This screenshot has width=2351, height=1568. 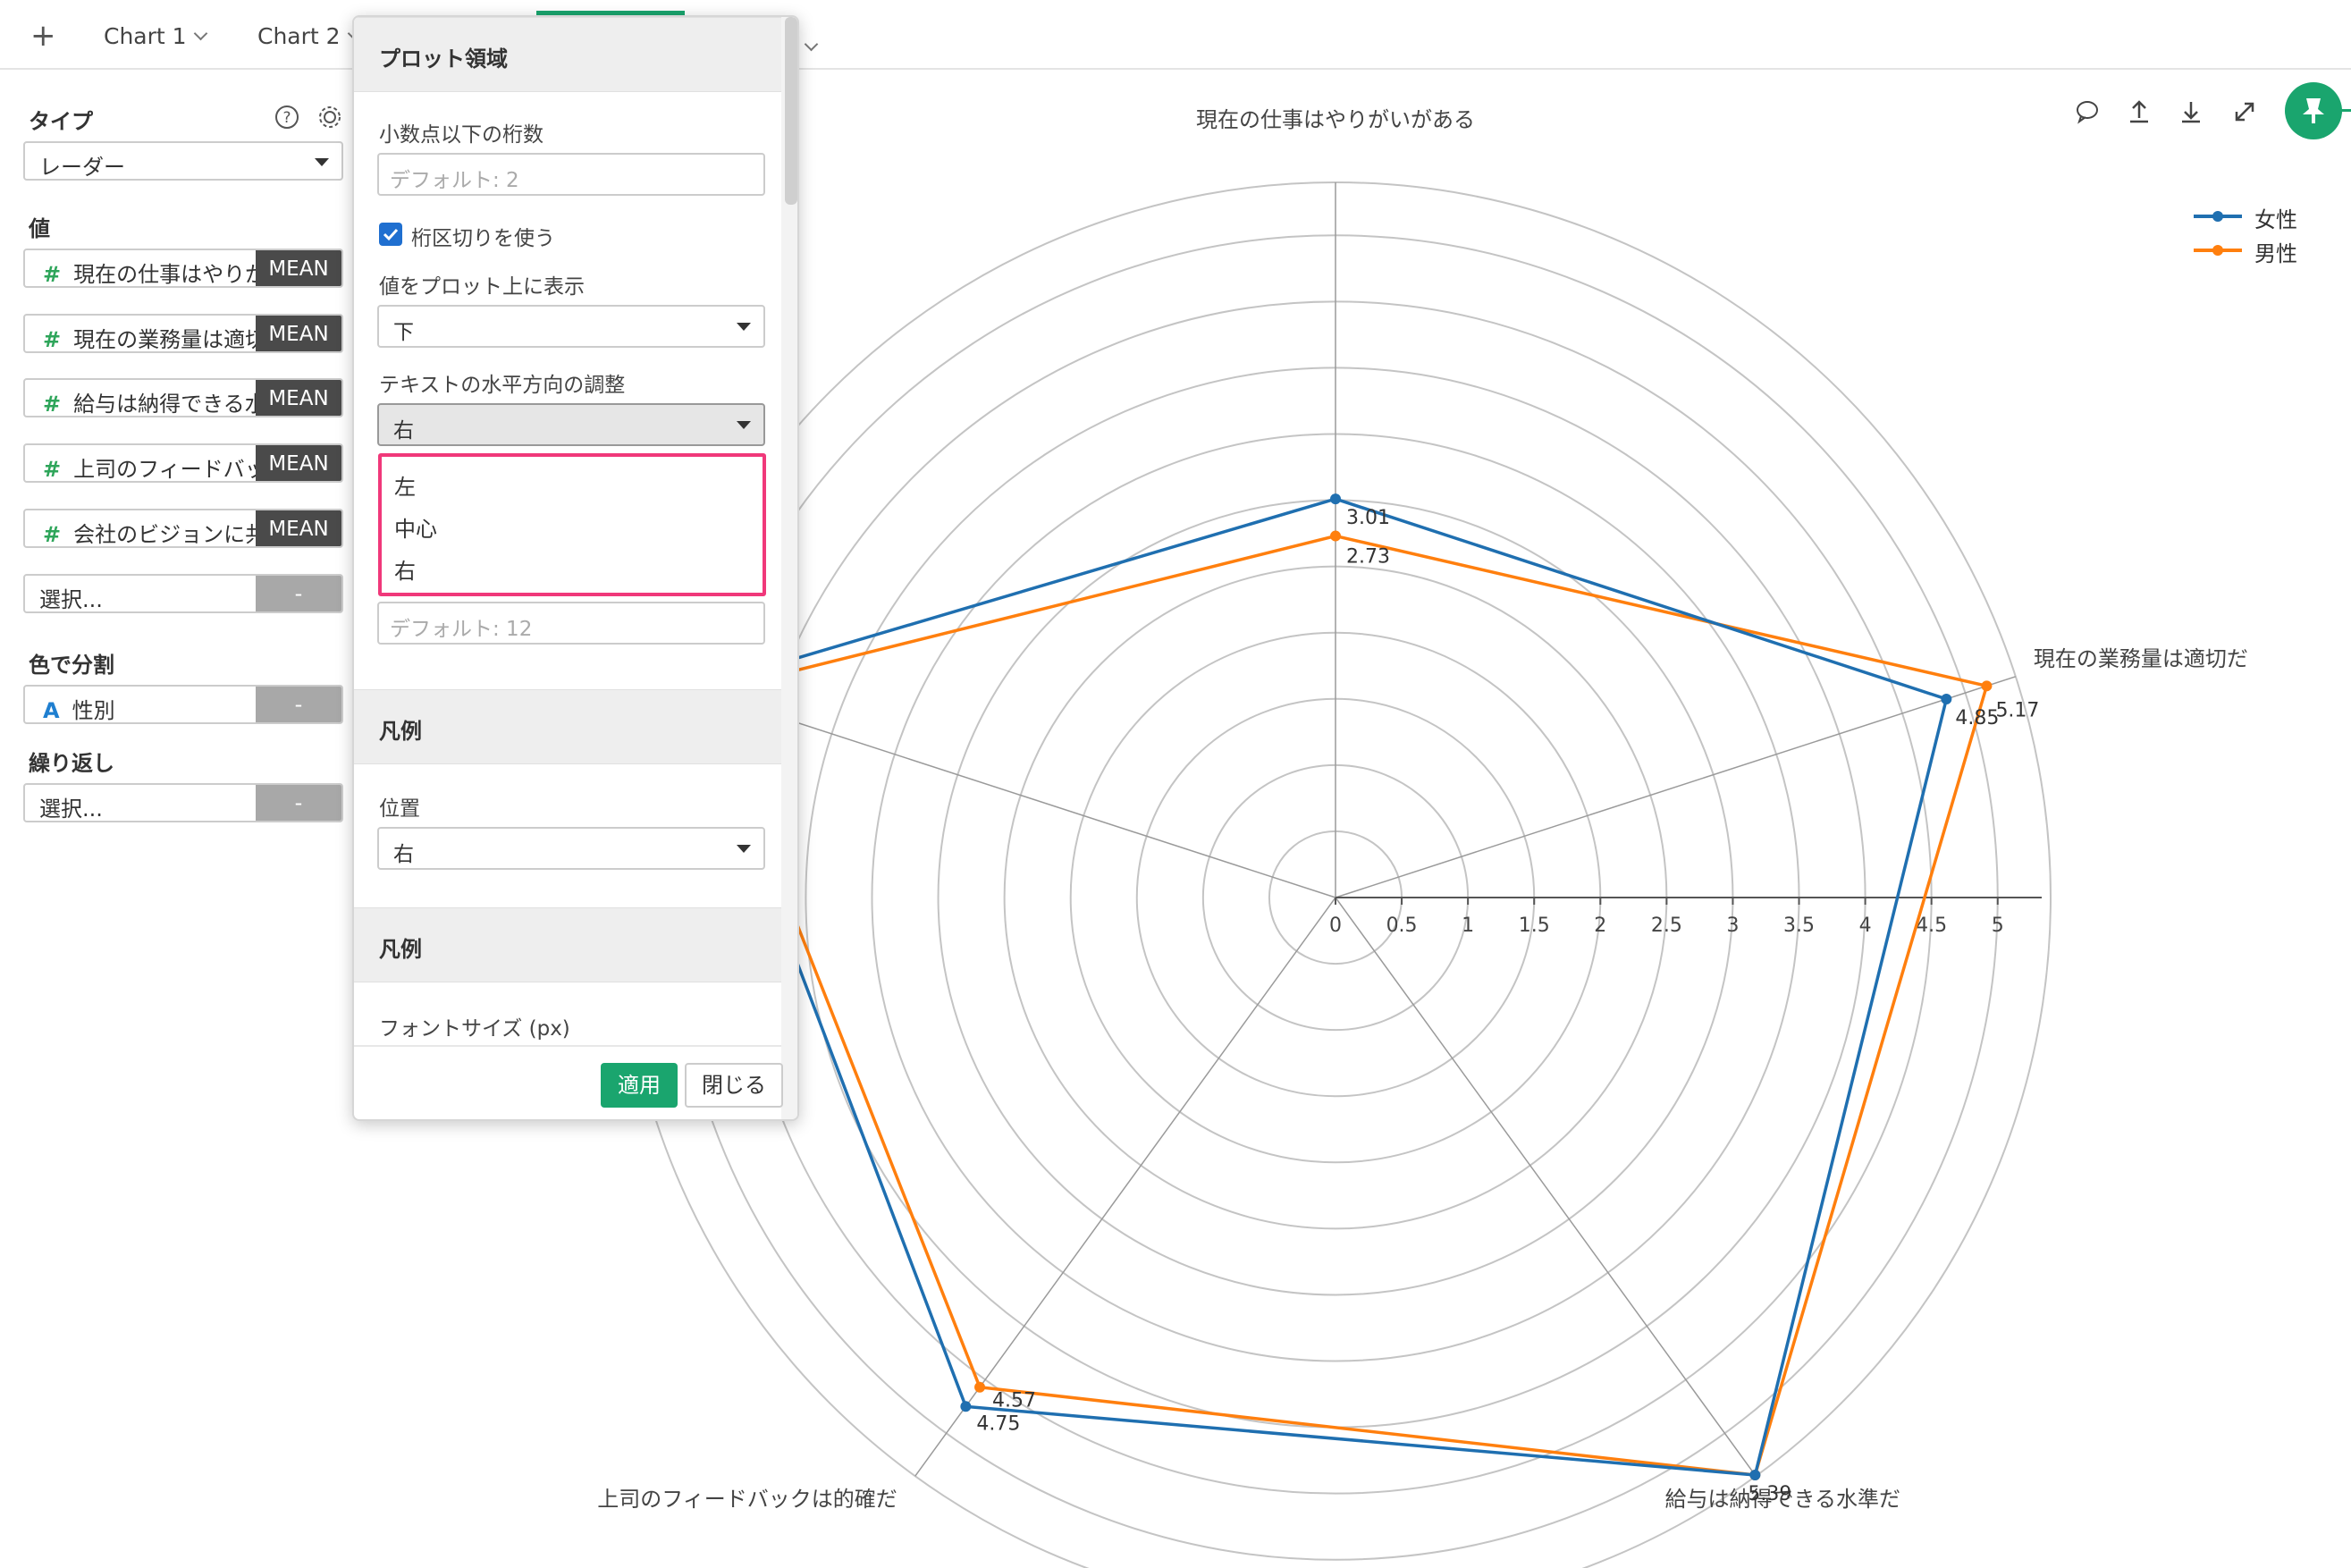 I want to click on radial-tick-label: 2.5, so click(x=1666, y=926).